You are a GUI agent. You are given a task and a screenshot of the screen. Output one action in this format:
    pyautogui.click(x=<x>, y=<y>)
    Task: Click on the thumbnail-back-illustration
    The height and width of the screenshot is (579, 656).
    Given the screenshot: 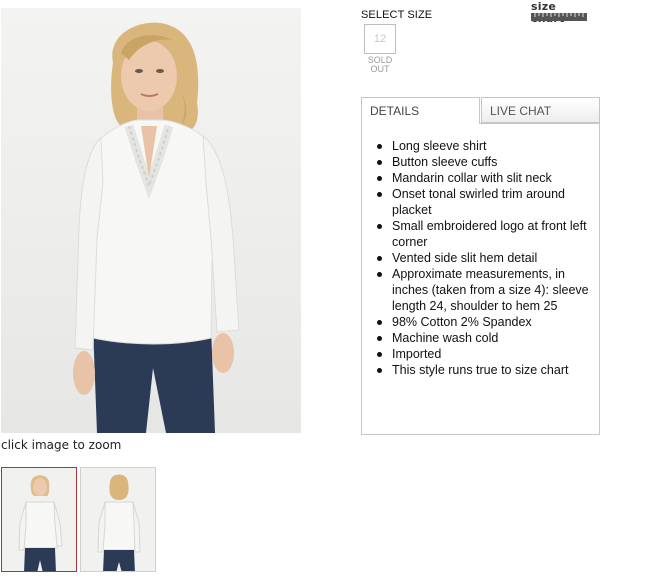 What is the action you would take?
    pyautogui.click(x=119, y=522)
    